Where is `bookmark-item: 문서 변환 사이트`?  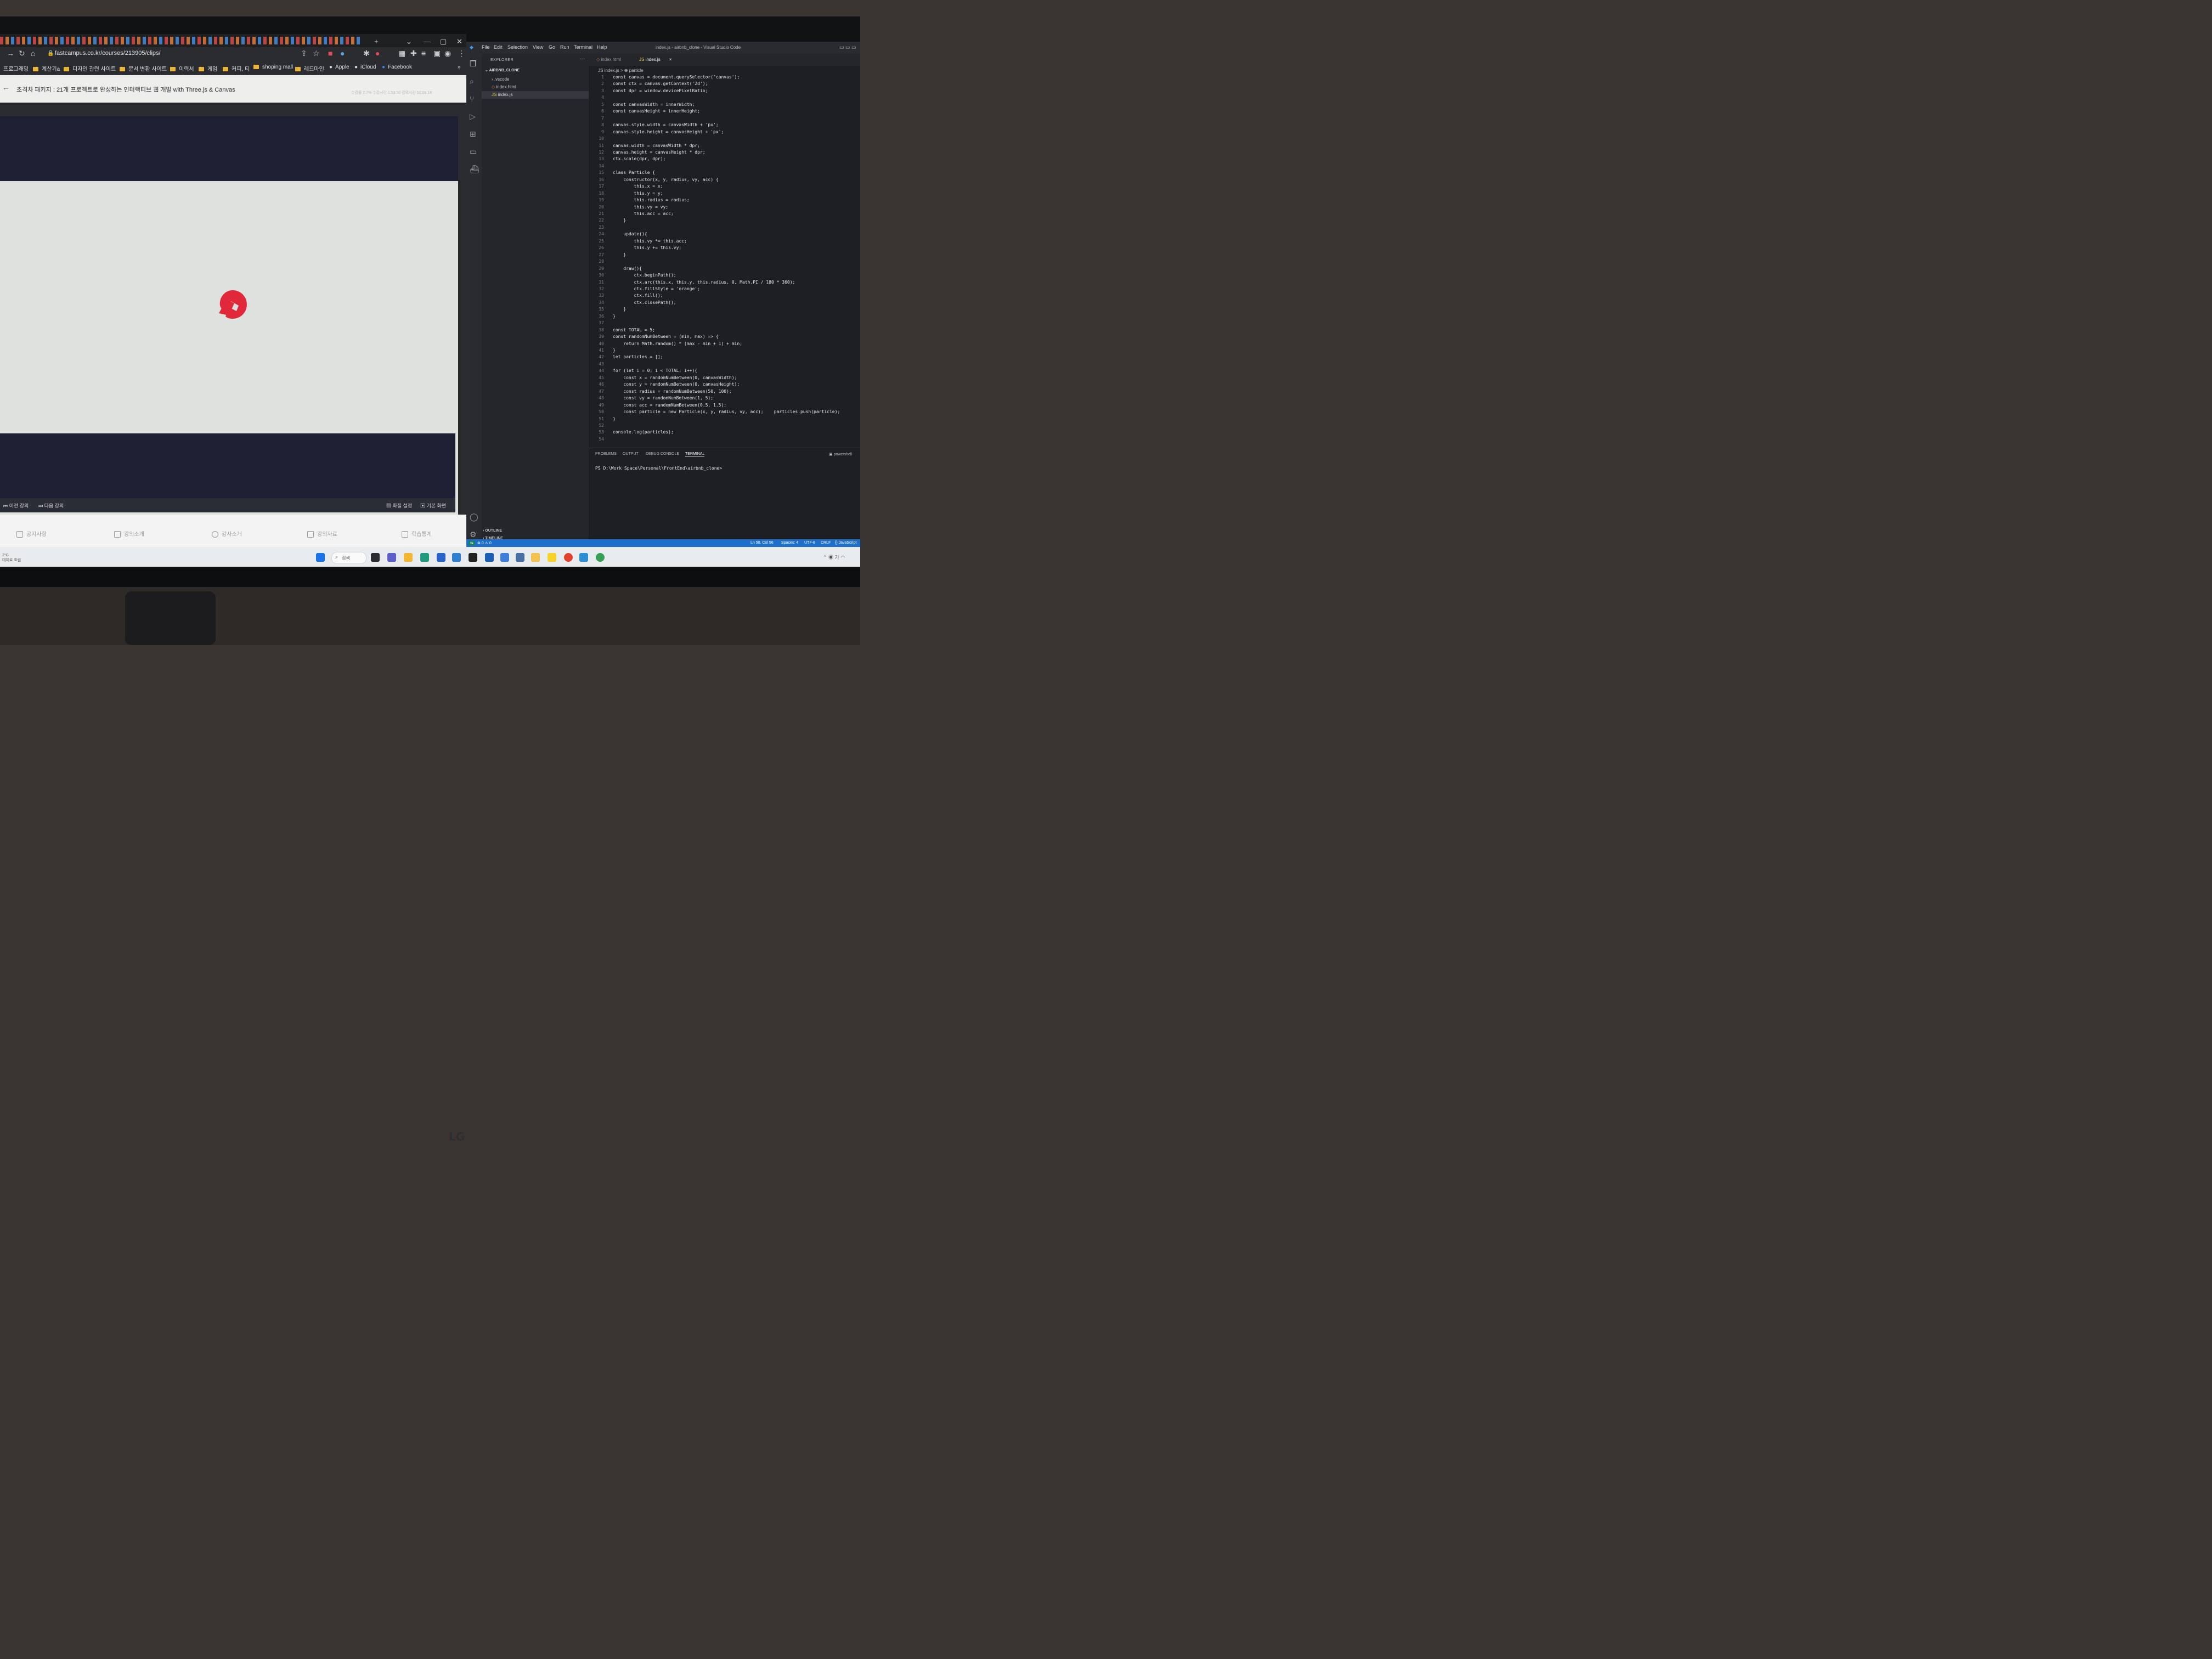 bookmark-item: 문서 변환 사이트 is located at coordinates (143, 68).